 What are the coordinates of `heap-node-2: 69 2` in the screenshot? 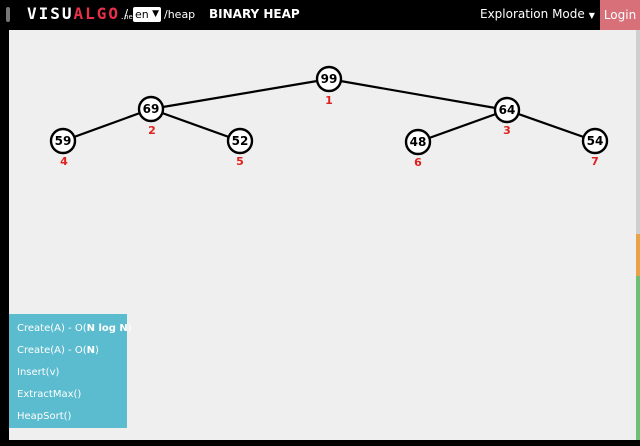 It's located at (151, 116).